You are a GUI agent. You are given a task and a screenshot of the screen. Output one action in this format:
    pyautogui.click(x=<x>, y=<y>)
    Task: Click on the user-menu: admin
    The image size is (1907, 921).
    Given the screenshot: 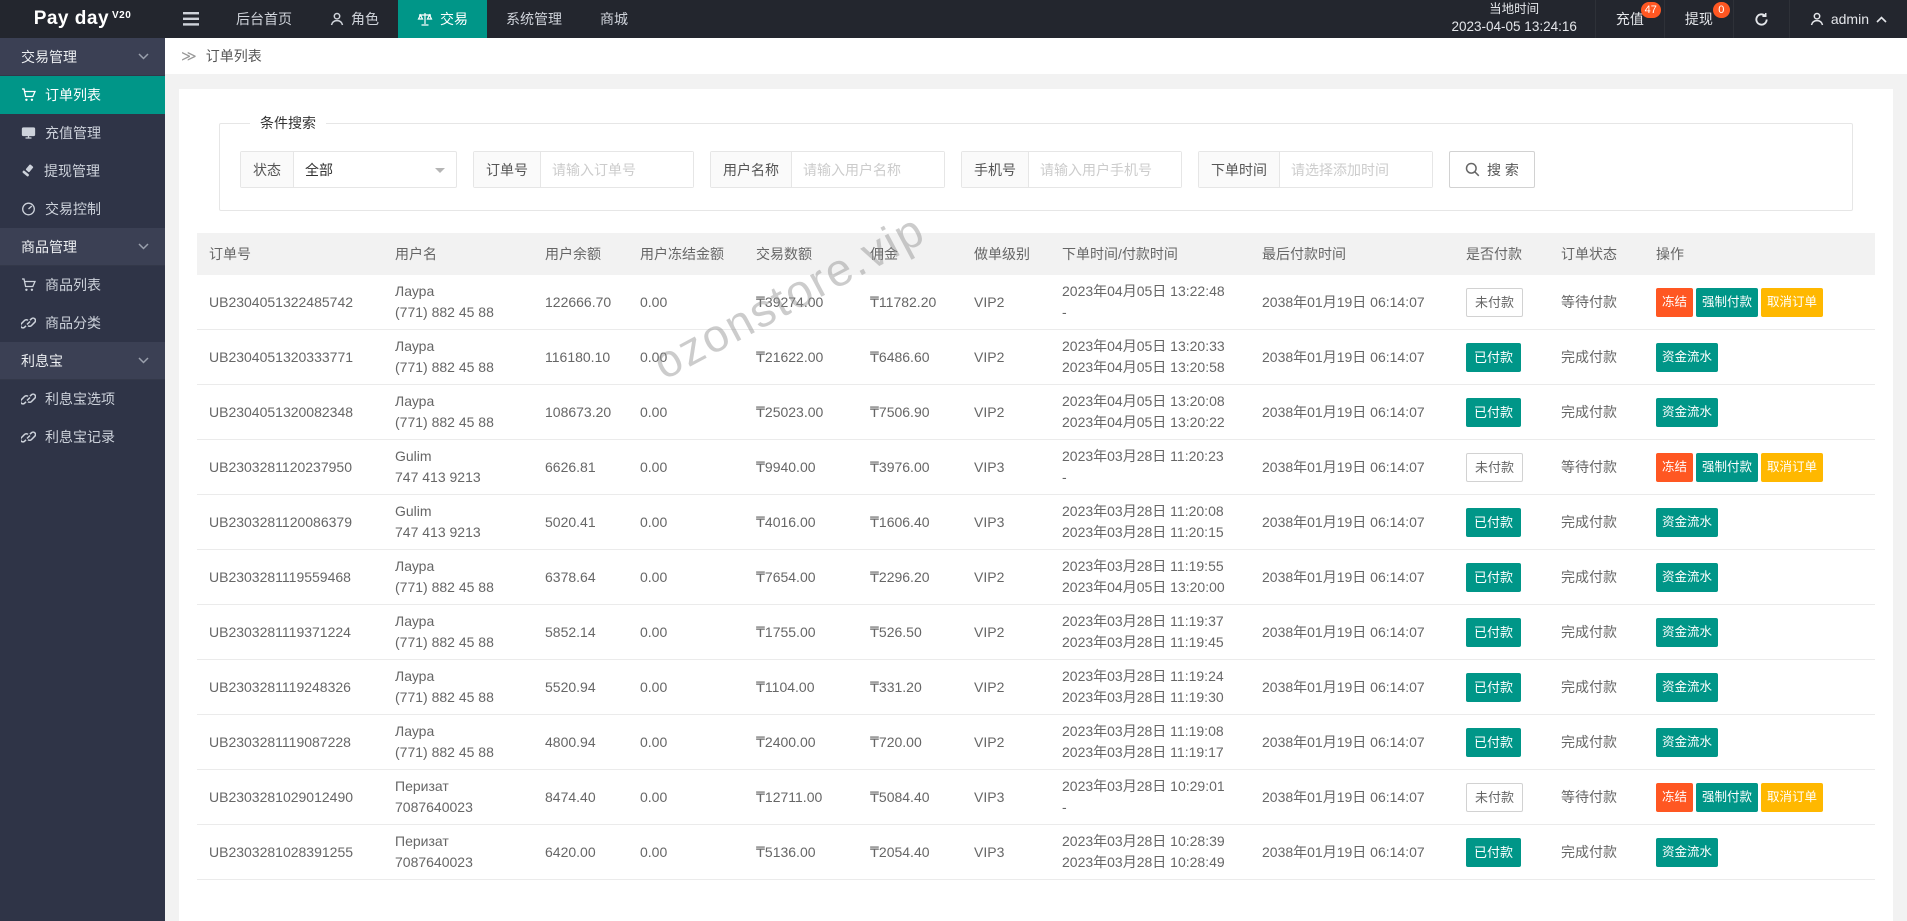 What is the action you would take?
    pyautogui.click(x=1847, y=19)
    